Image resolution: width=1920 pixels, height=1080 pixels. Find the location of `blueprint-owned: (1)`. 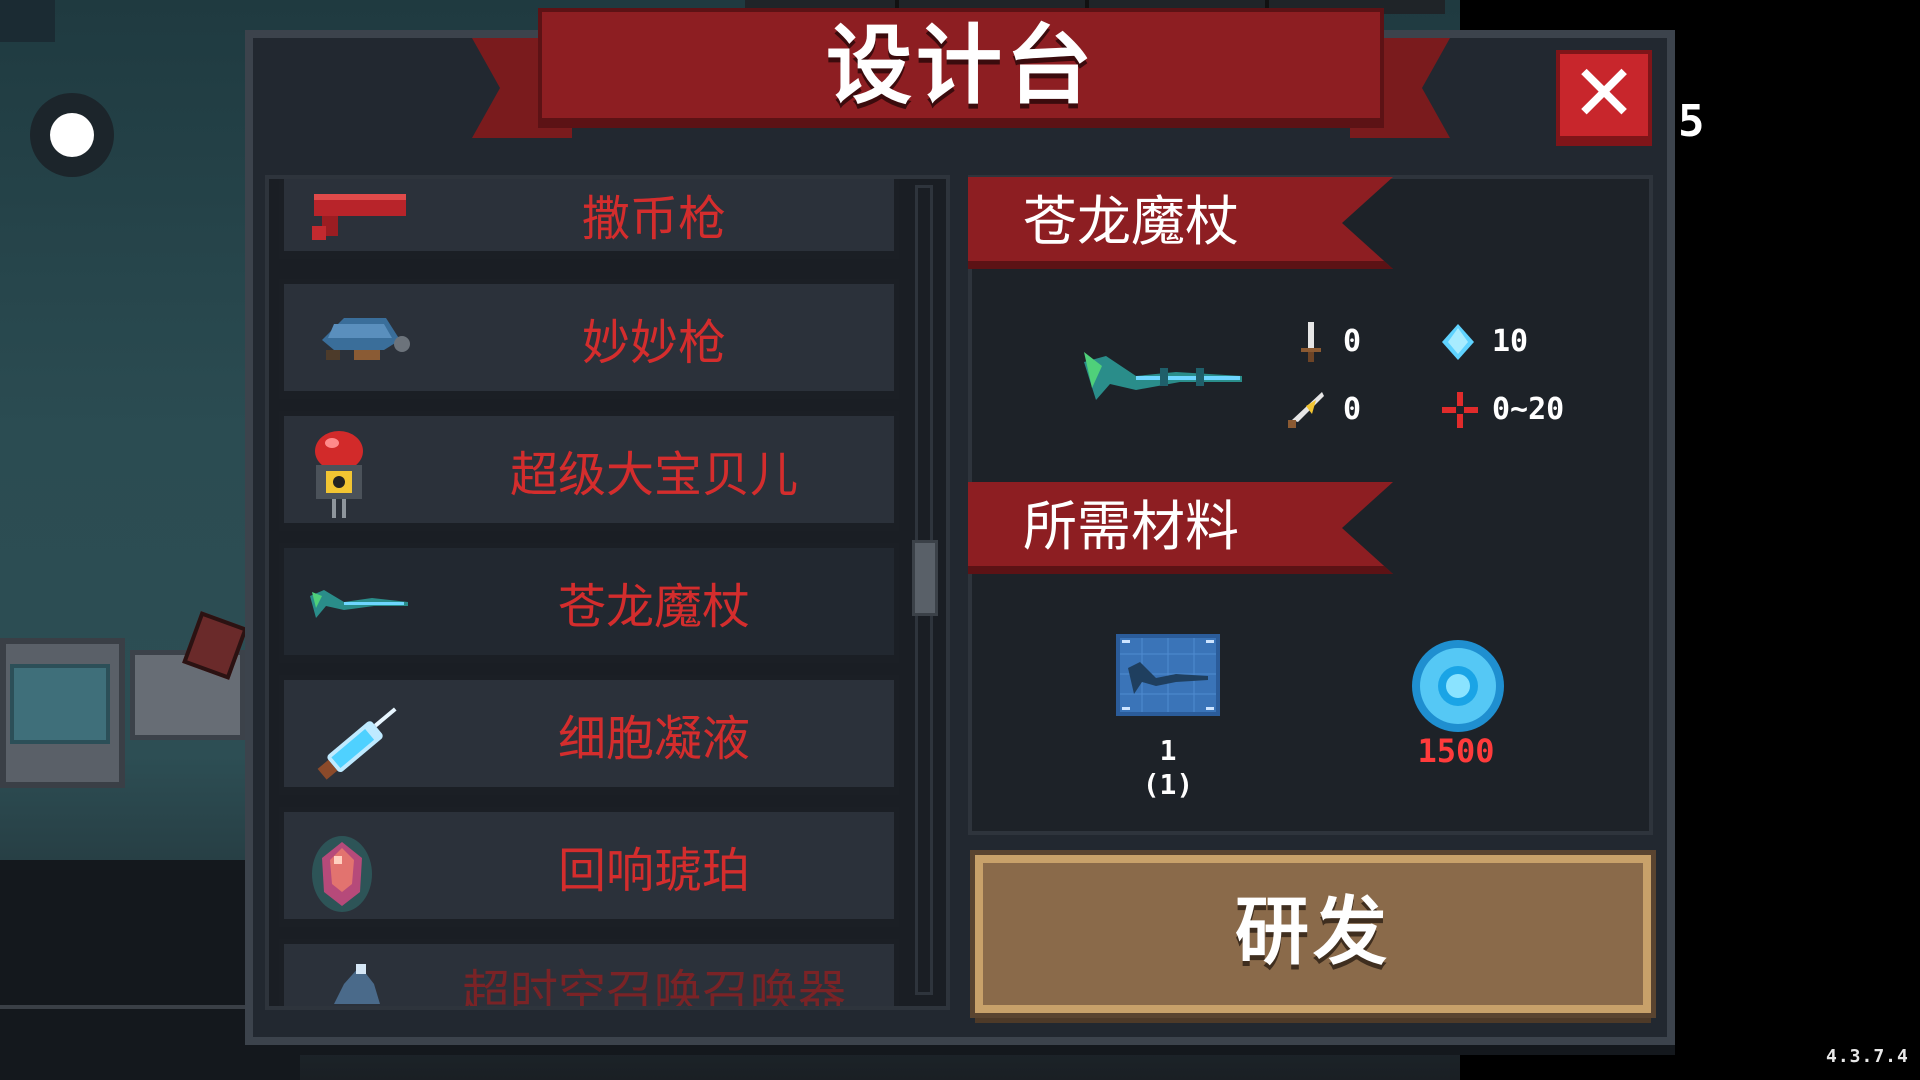

blueprint-owned: (1) is located at coordinates (1168, 784).